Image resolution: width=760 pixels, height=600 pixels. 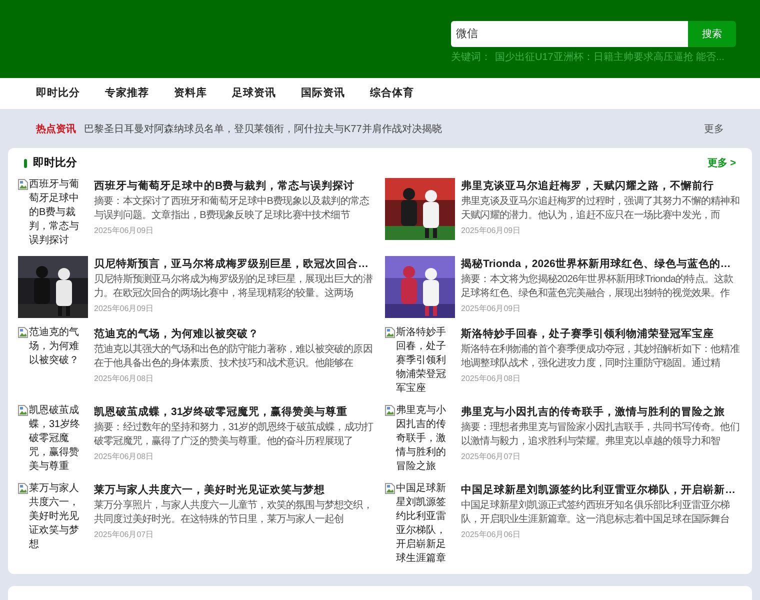 I want to click on article-summary: 摘要：经过数年的坚持和努力，31岁的凯恩终于破茧成蝶，成功打破零冠魔咒，赢得了广泛的赞美与尊重。他的奋斗历程展现了, so click(x=234, y=435).